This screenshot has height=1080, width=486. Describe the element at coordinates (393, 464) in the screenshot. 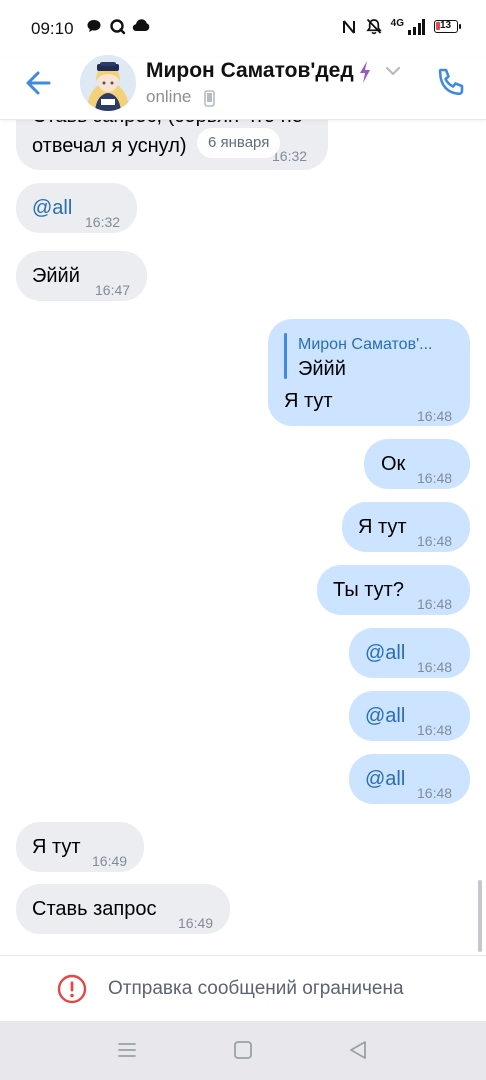

I see `message-text: Ок` at that location.